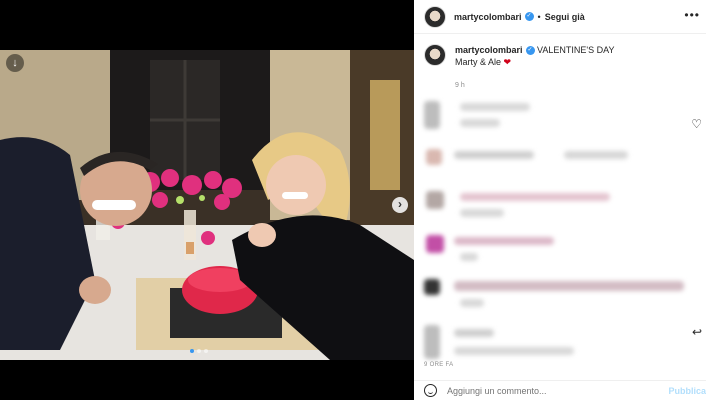  Describe the element at coordinates (435, 16) in the screenshot. I see `avatar` at that location.